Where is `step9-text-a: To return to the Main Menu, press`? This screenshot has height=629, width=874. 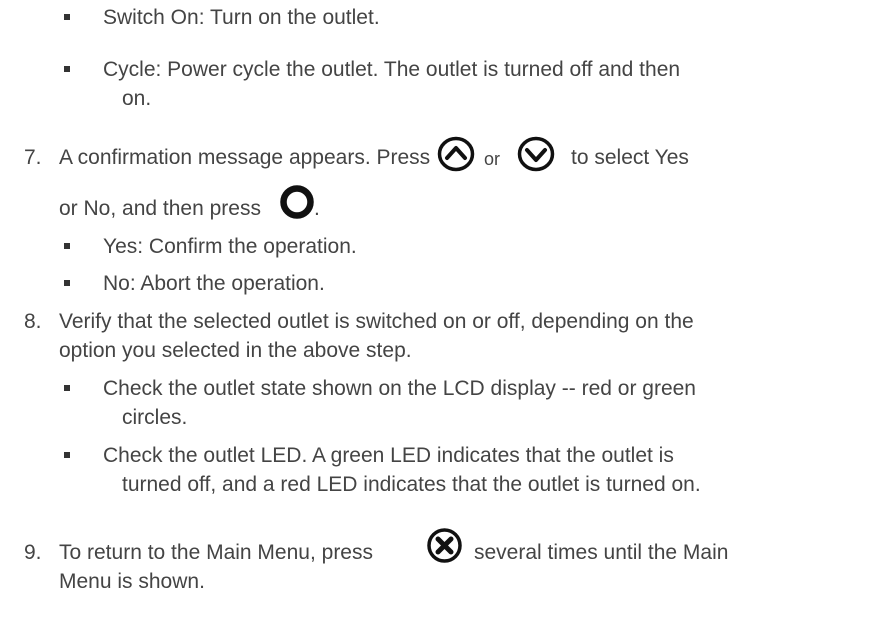
step9-text-a: To return to the Main Menu, press is located at coordinates (216, 552).